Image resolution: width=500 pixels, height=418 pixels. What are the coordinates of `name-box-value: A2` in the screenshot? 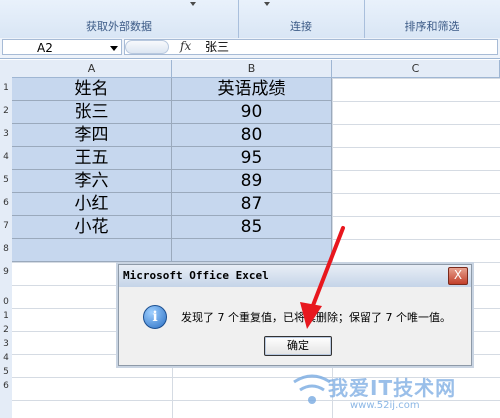 It's located at (45, 48).